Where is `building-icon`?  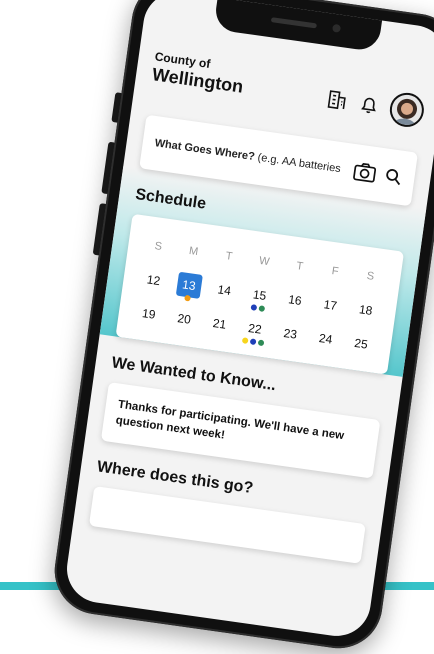 building-icon is located at coordinates (337, 100).